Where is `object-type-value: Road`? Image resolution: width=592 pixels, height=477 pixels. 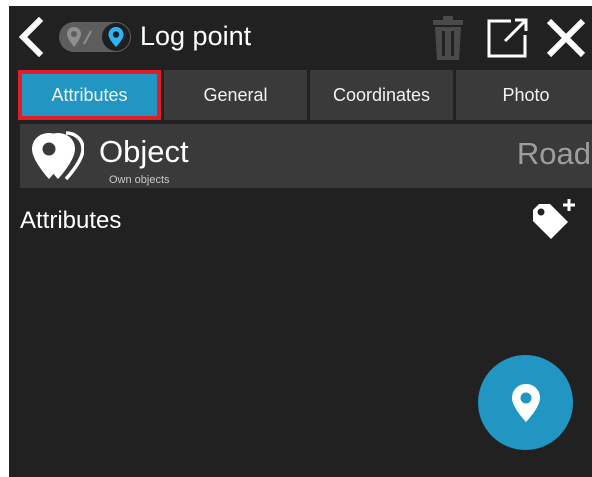
object-type-value: Road is located at coordinates (553, 153).